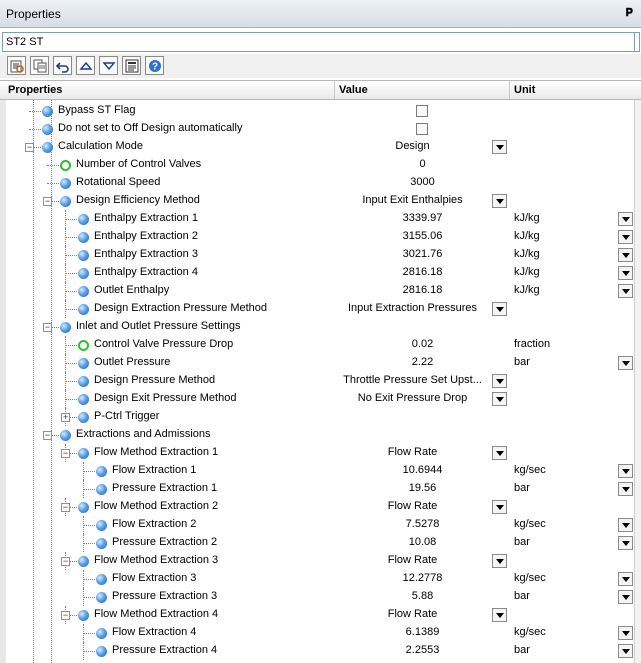  What do you see at coordinates (422, 164) in the screenshot?
I see `property-value: 0` at bounding box center [422, 164].